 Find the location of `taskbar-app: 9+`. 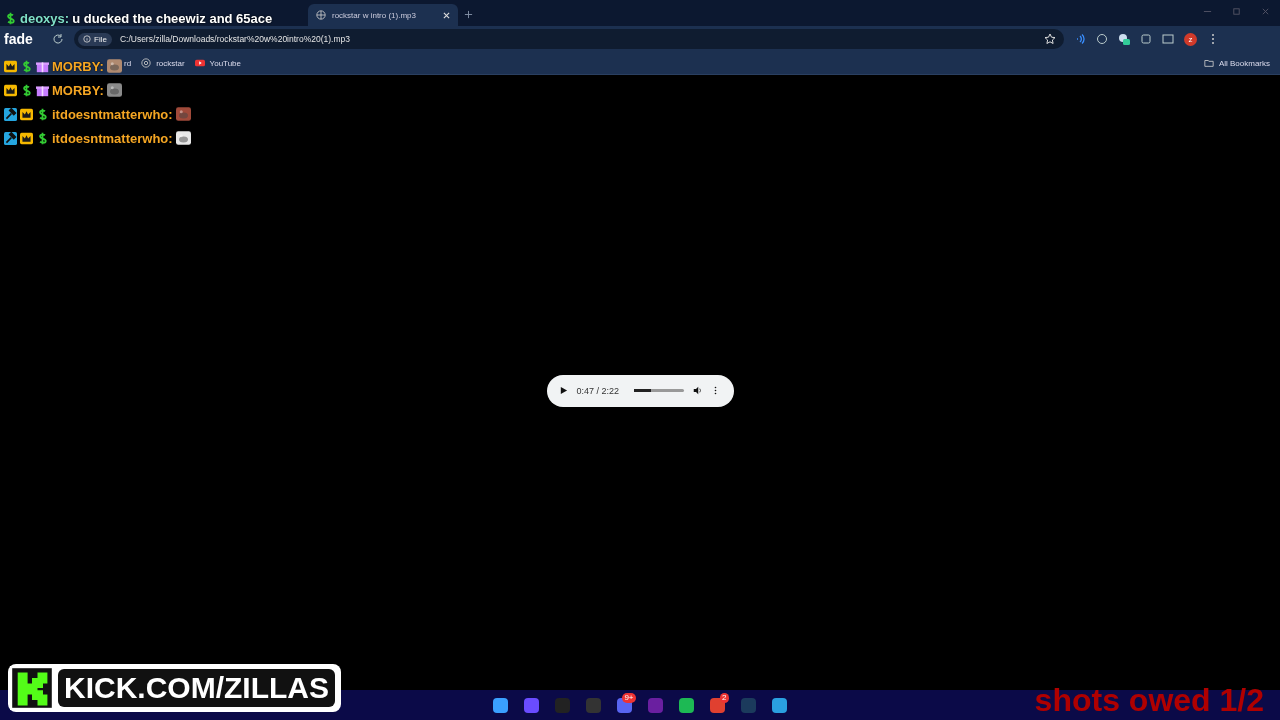

taskbar-app: 9+ is located at coordinates (624, 705).